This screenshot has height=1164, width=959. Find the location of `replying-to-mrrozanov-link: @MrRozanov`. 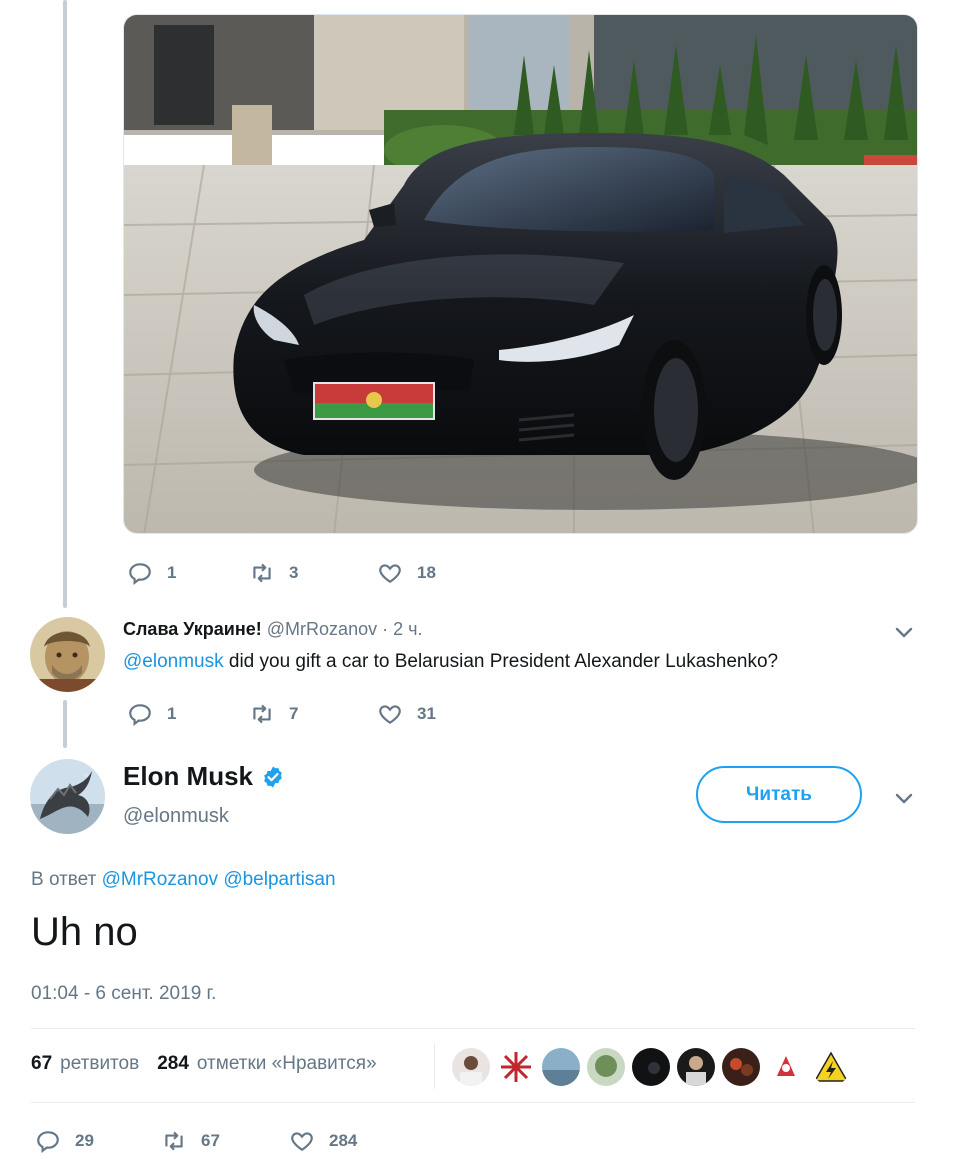

replying-to-mrrozanov-link: @MrRozanov is located at coordinates (160, 879).